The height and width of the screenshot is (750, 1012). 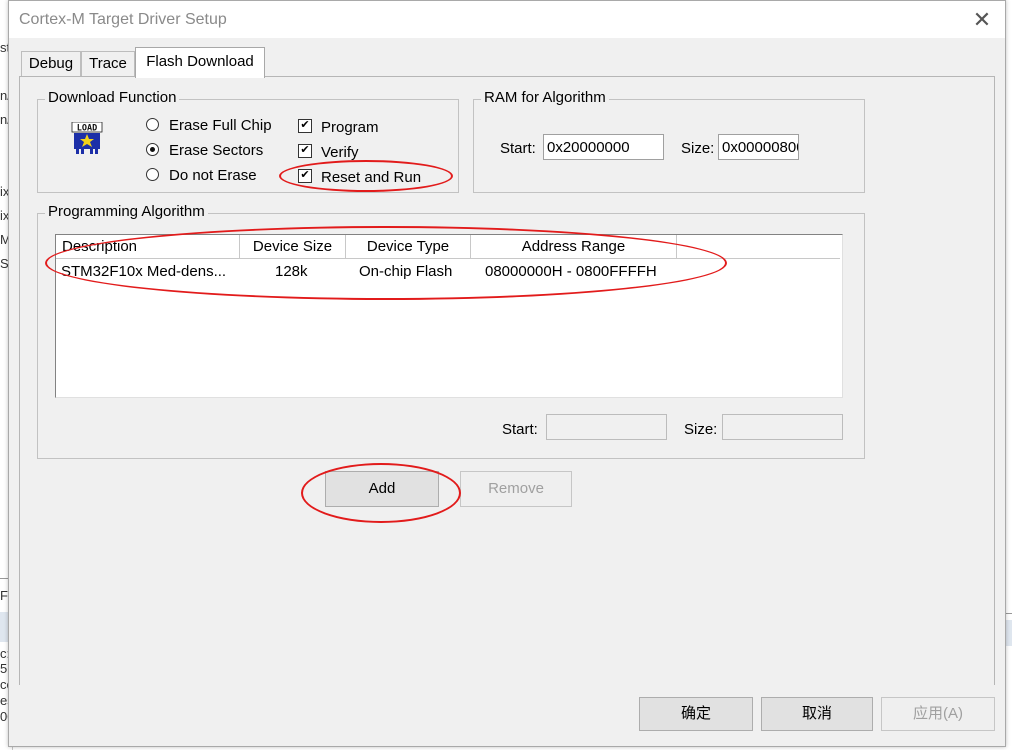 What do you see at coordinates (758, 247) in the screenshot?
I see `column-header-empty` at bounding box center [758, 247].